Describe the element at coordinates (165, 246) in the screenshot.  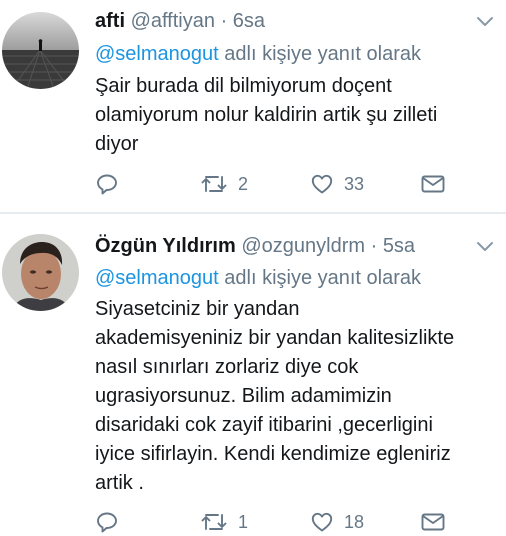
I see `display-name: Özgün Yıldırım` at that location.